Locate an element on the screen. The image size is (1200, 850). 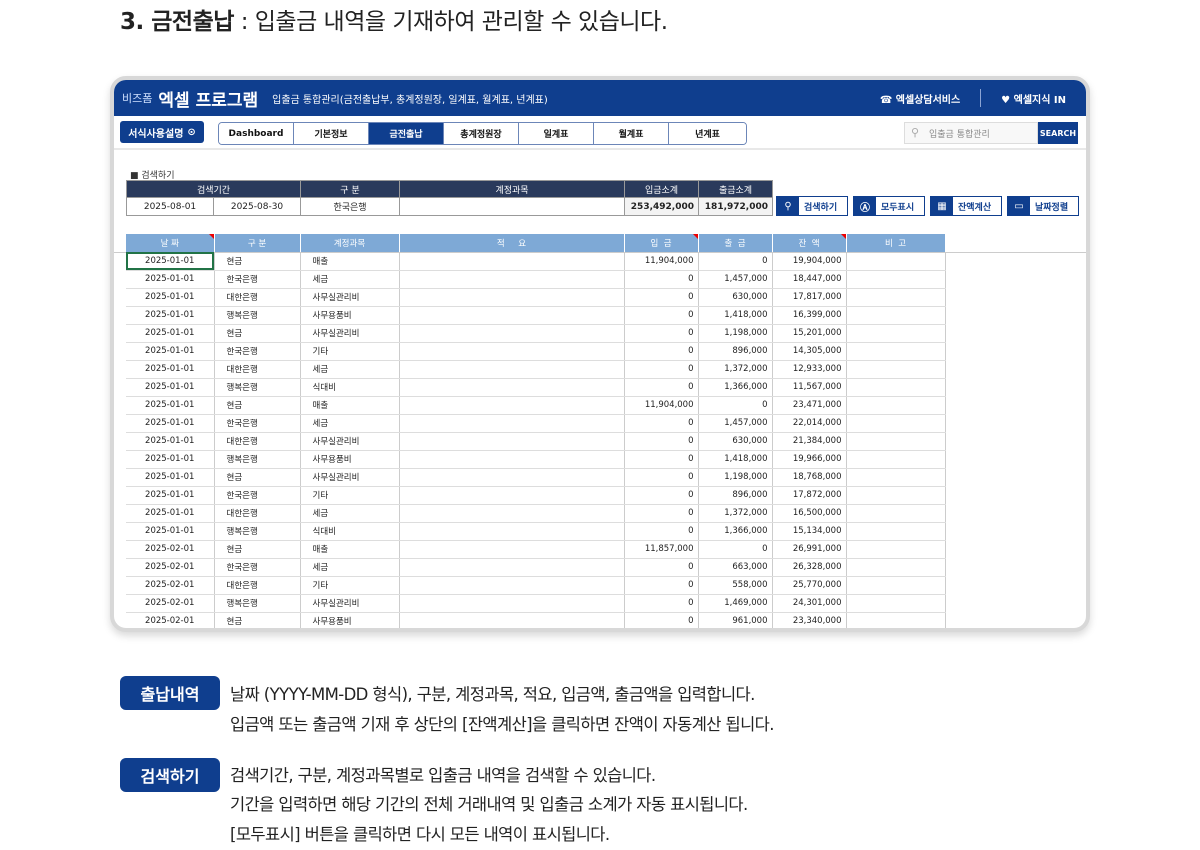
balance-cell: 19,904,000 is located at coordinates (809, 261).